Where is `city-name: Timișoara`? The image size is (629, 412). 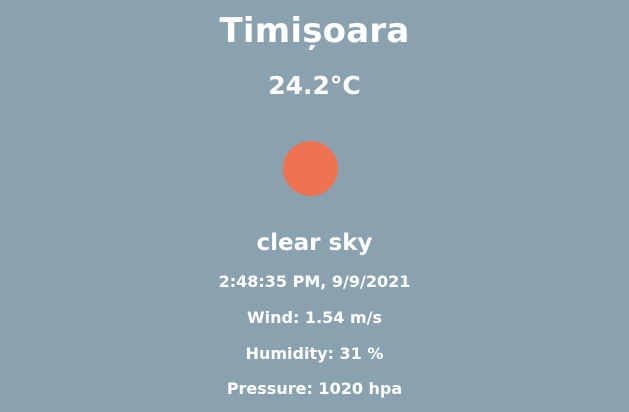
city-name: Timișoara is located at coordinates (314, 31).